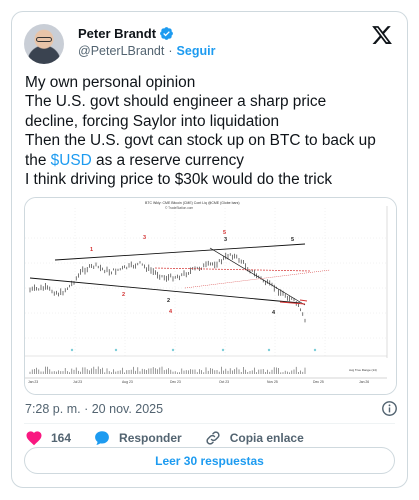 The width and height of the screenshot is (419, 500). What do you see at coordinates (144, 238) in the screenshot?
I see `wave-label-red-3: 3` at bounding box center [144, 238].